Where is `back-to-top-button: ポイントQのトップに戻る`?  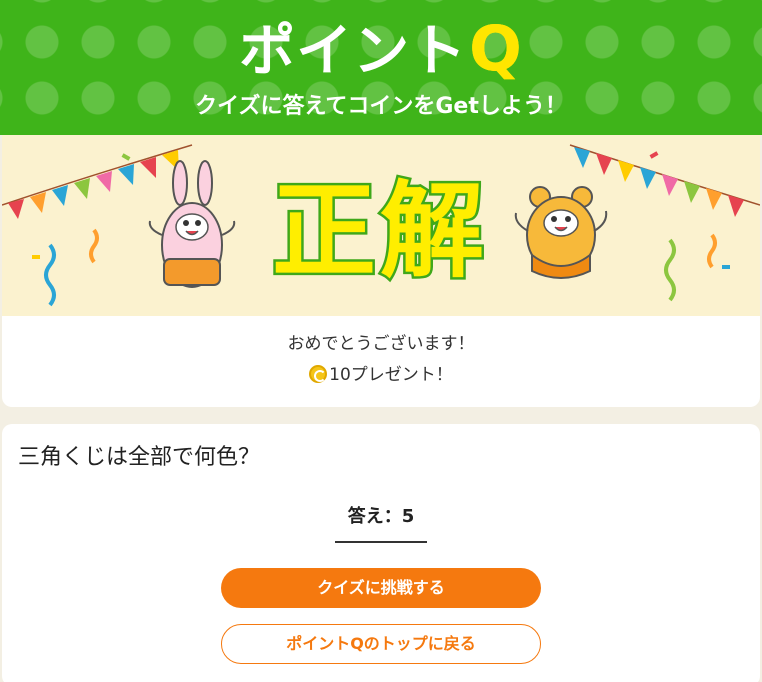 back-to-top-button: ポイントQのトップに戻る is located at coordinates (381, 644).